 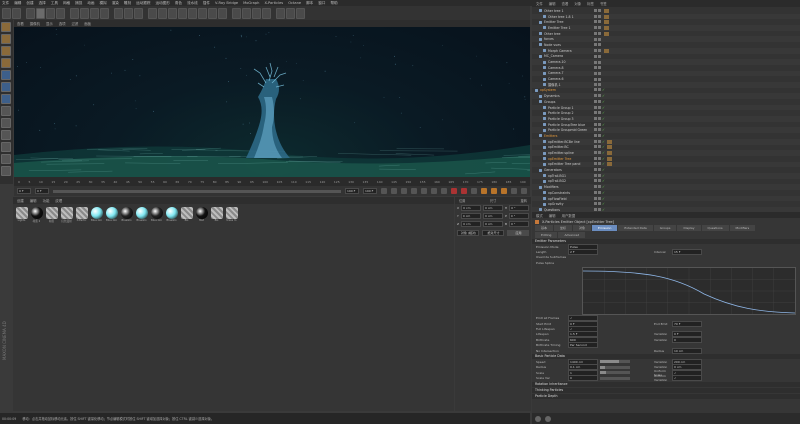 I want to click on cube-icon, so click(x=152, y=13).